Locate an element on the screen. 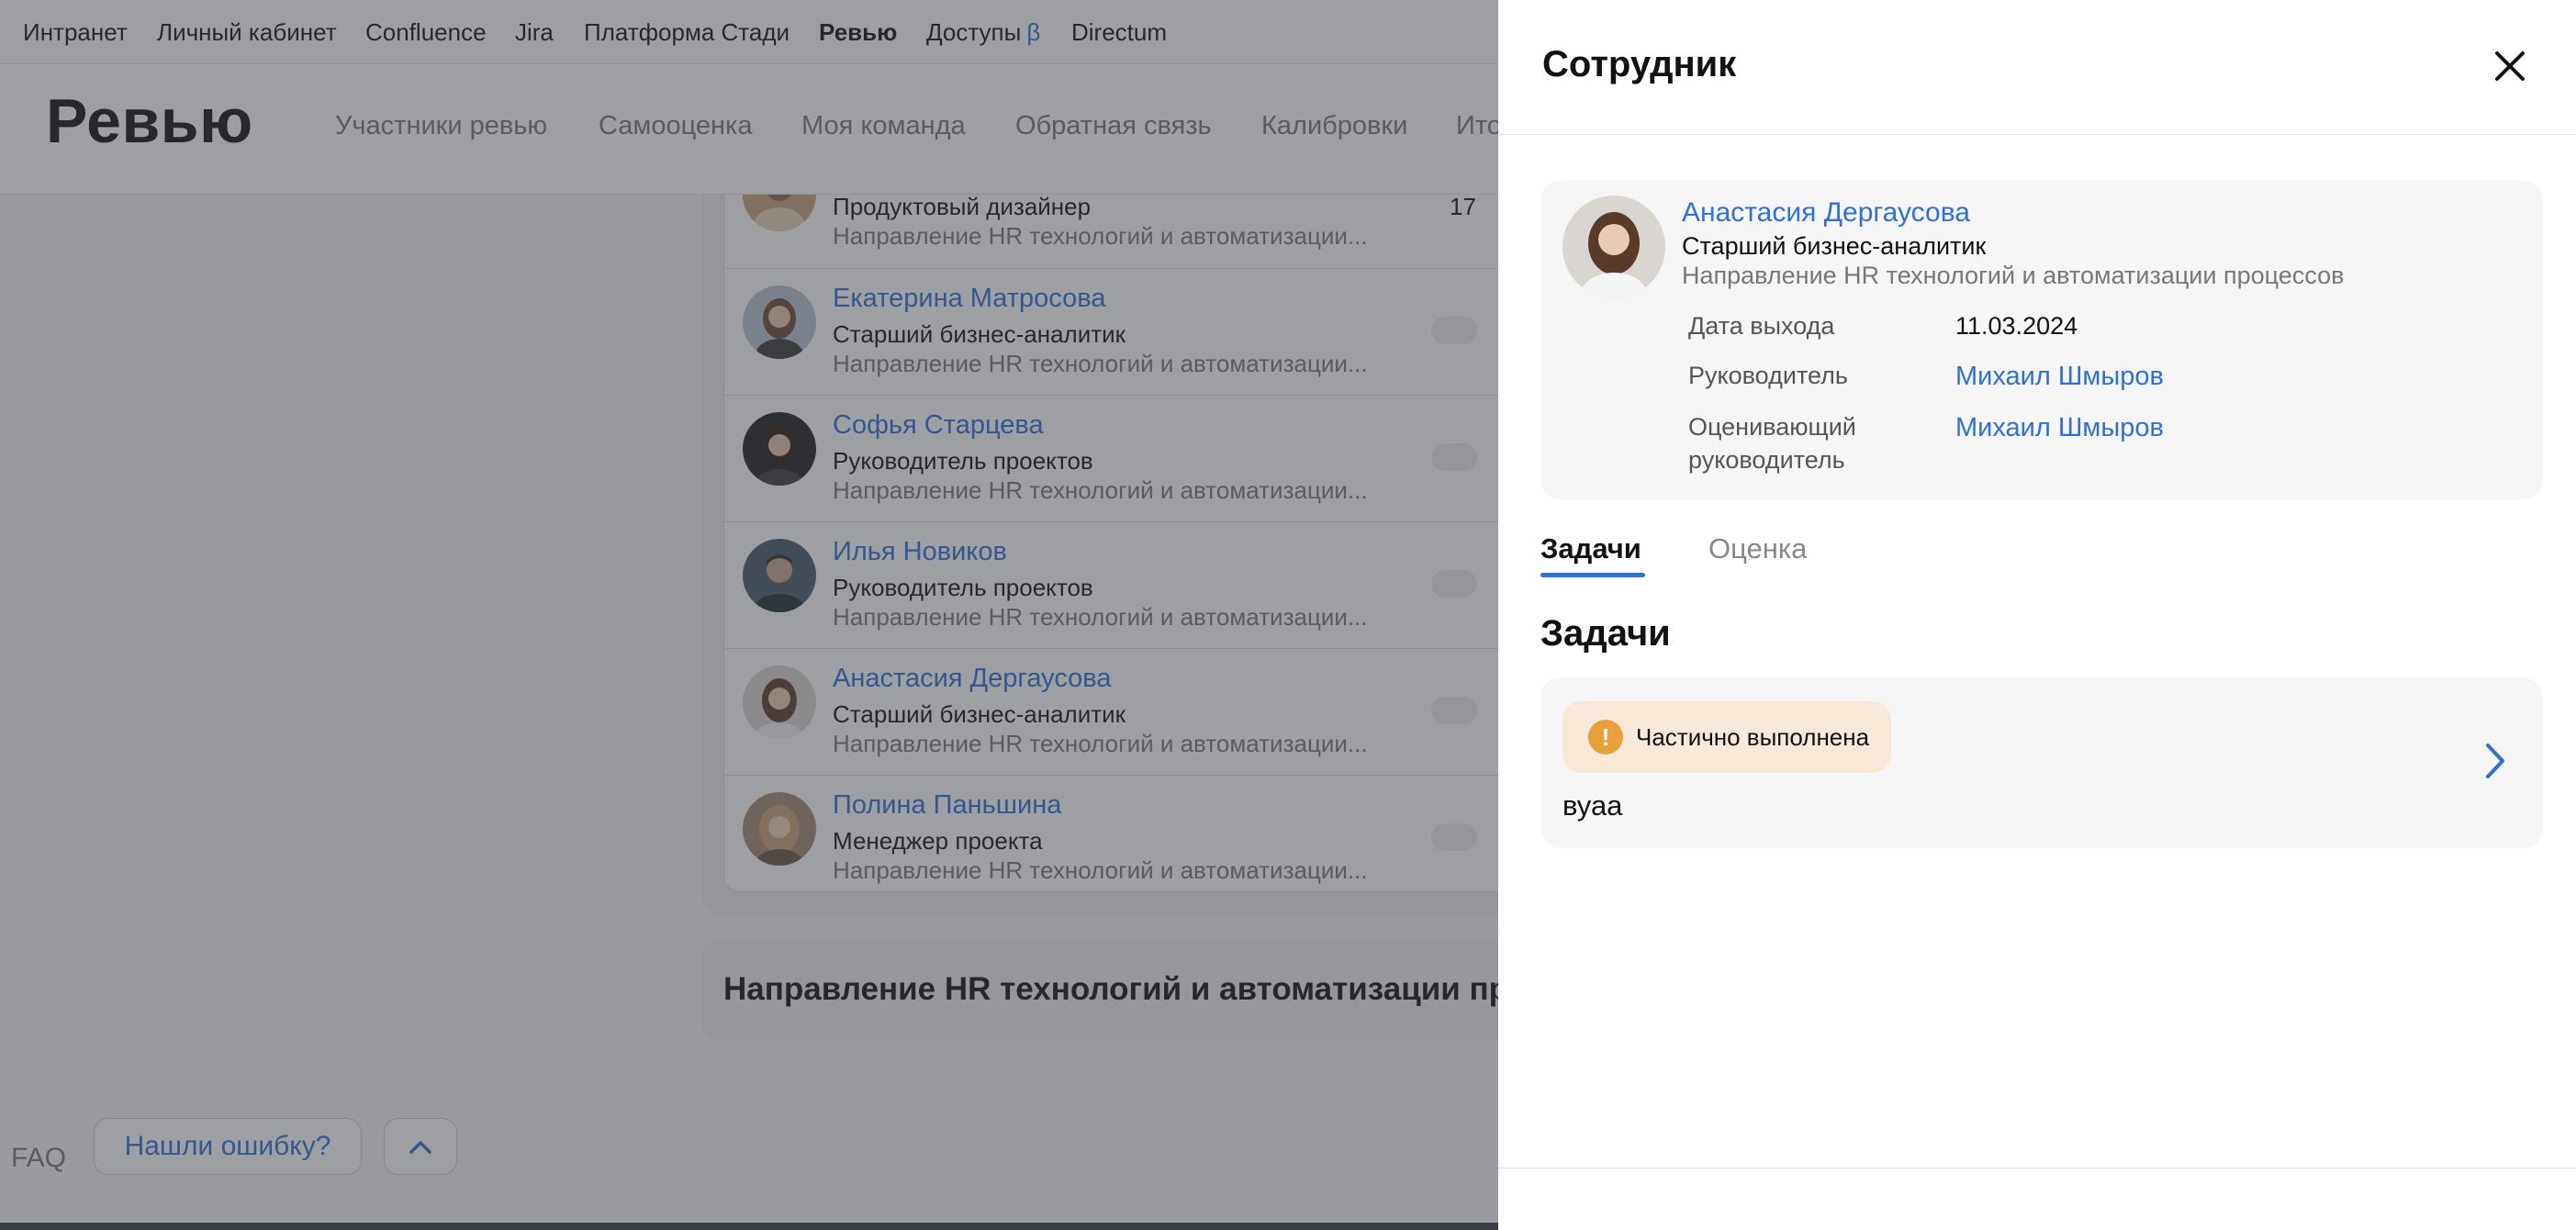 The width and height of the screenshot is (2576, 1230). status-badge: ! Частично выполнена is located at coordinates (1726, 737).